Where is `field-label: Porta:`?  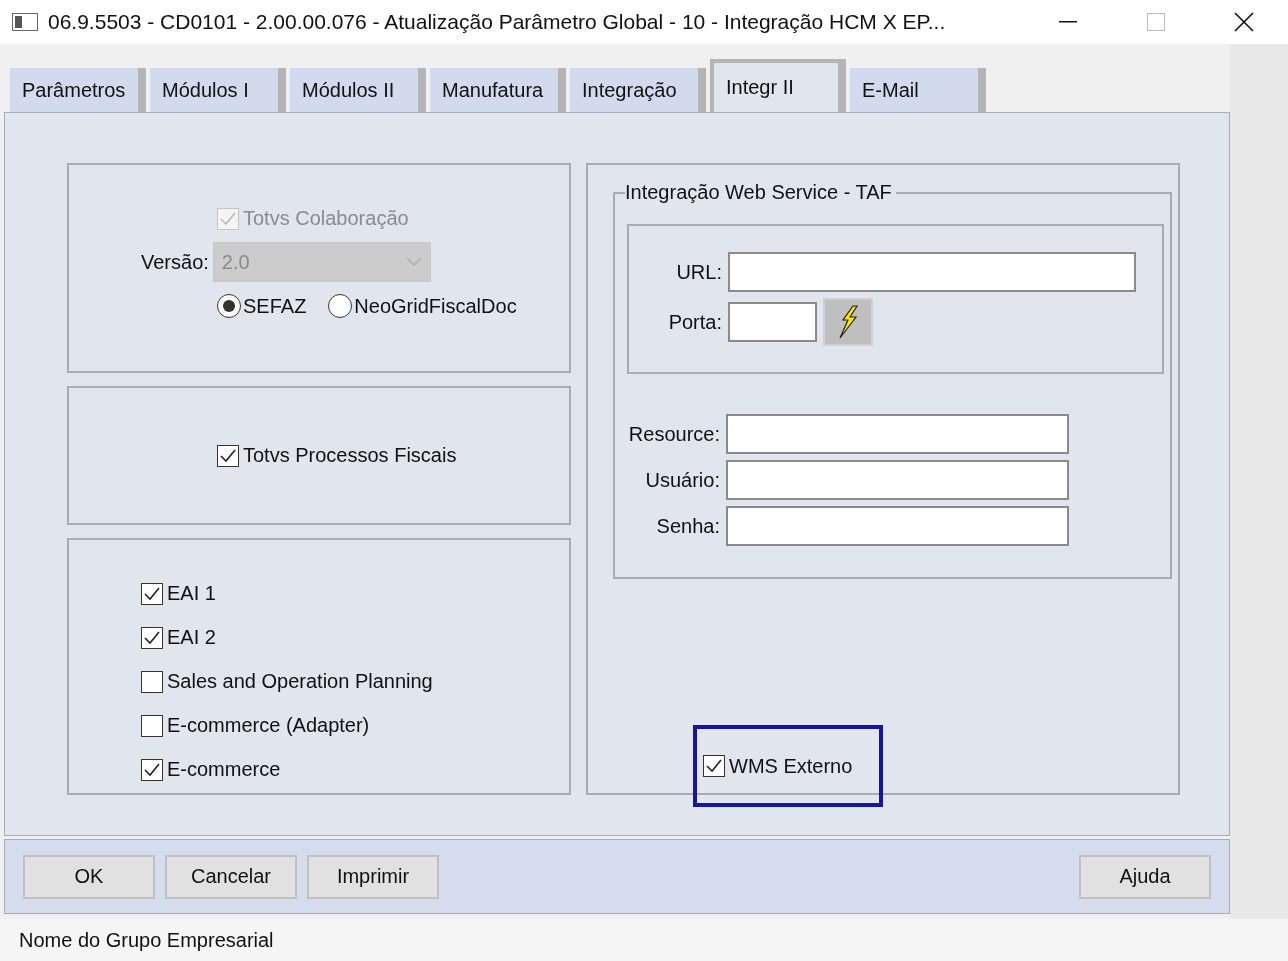 field-label: Porta: is located at coordinates (694, 322).